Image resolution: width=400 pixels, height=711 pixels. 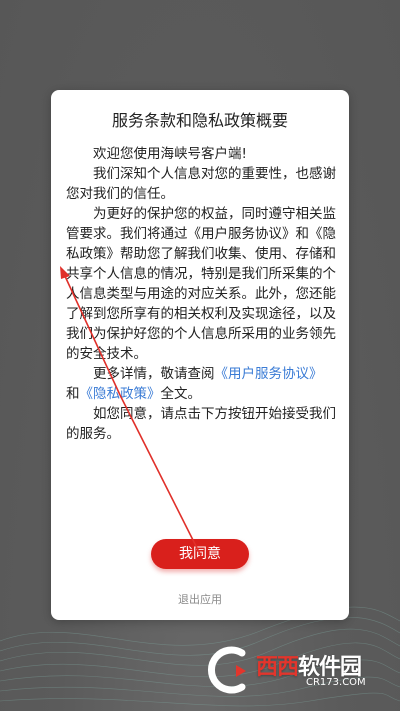 What do you see at coordinates (181, 394) in the screenshot?
I see `details-text-end: 全文。` at bounding box center [181, 394].